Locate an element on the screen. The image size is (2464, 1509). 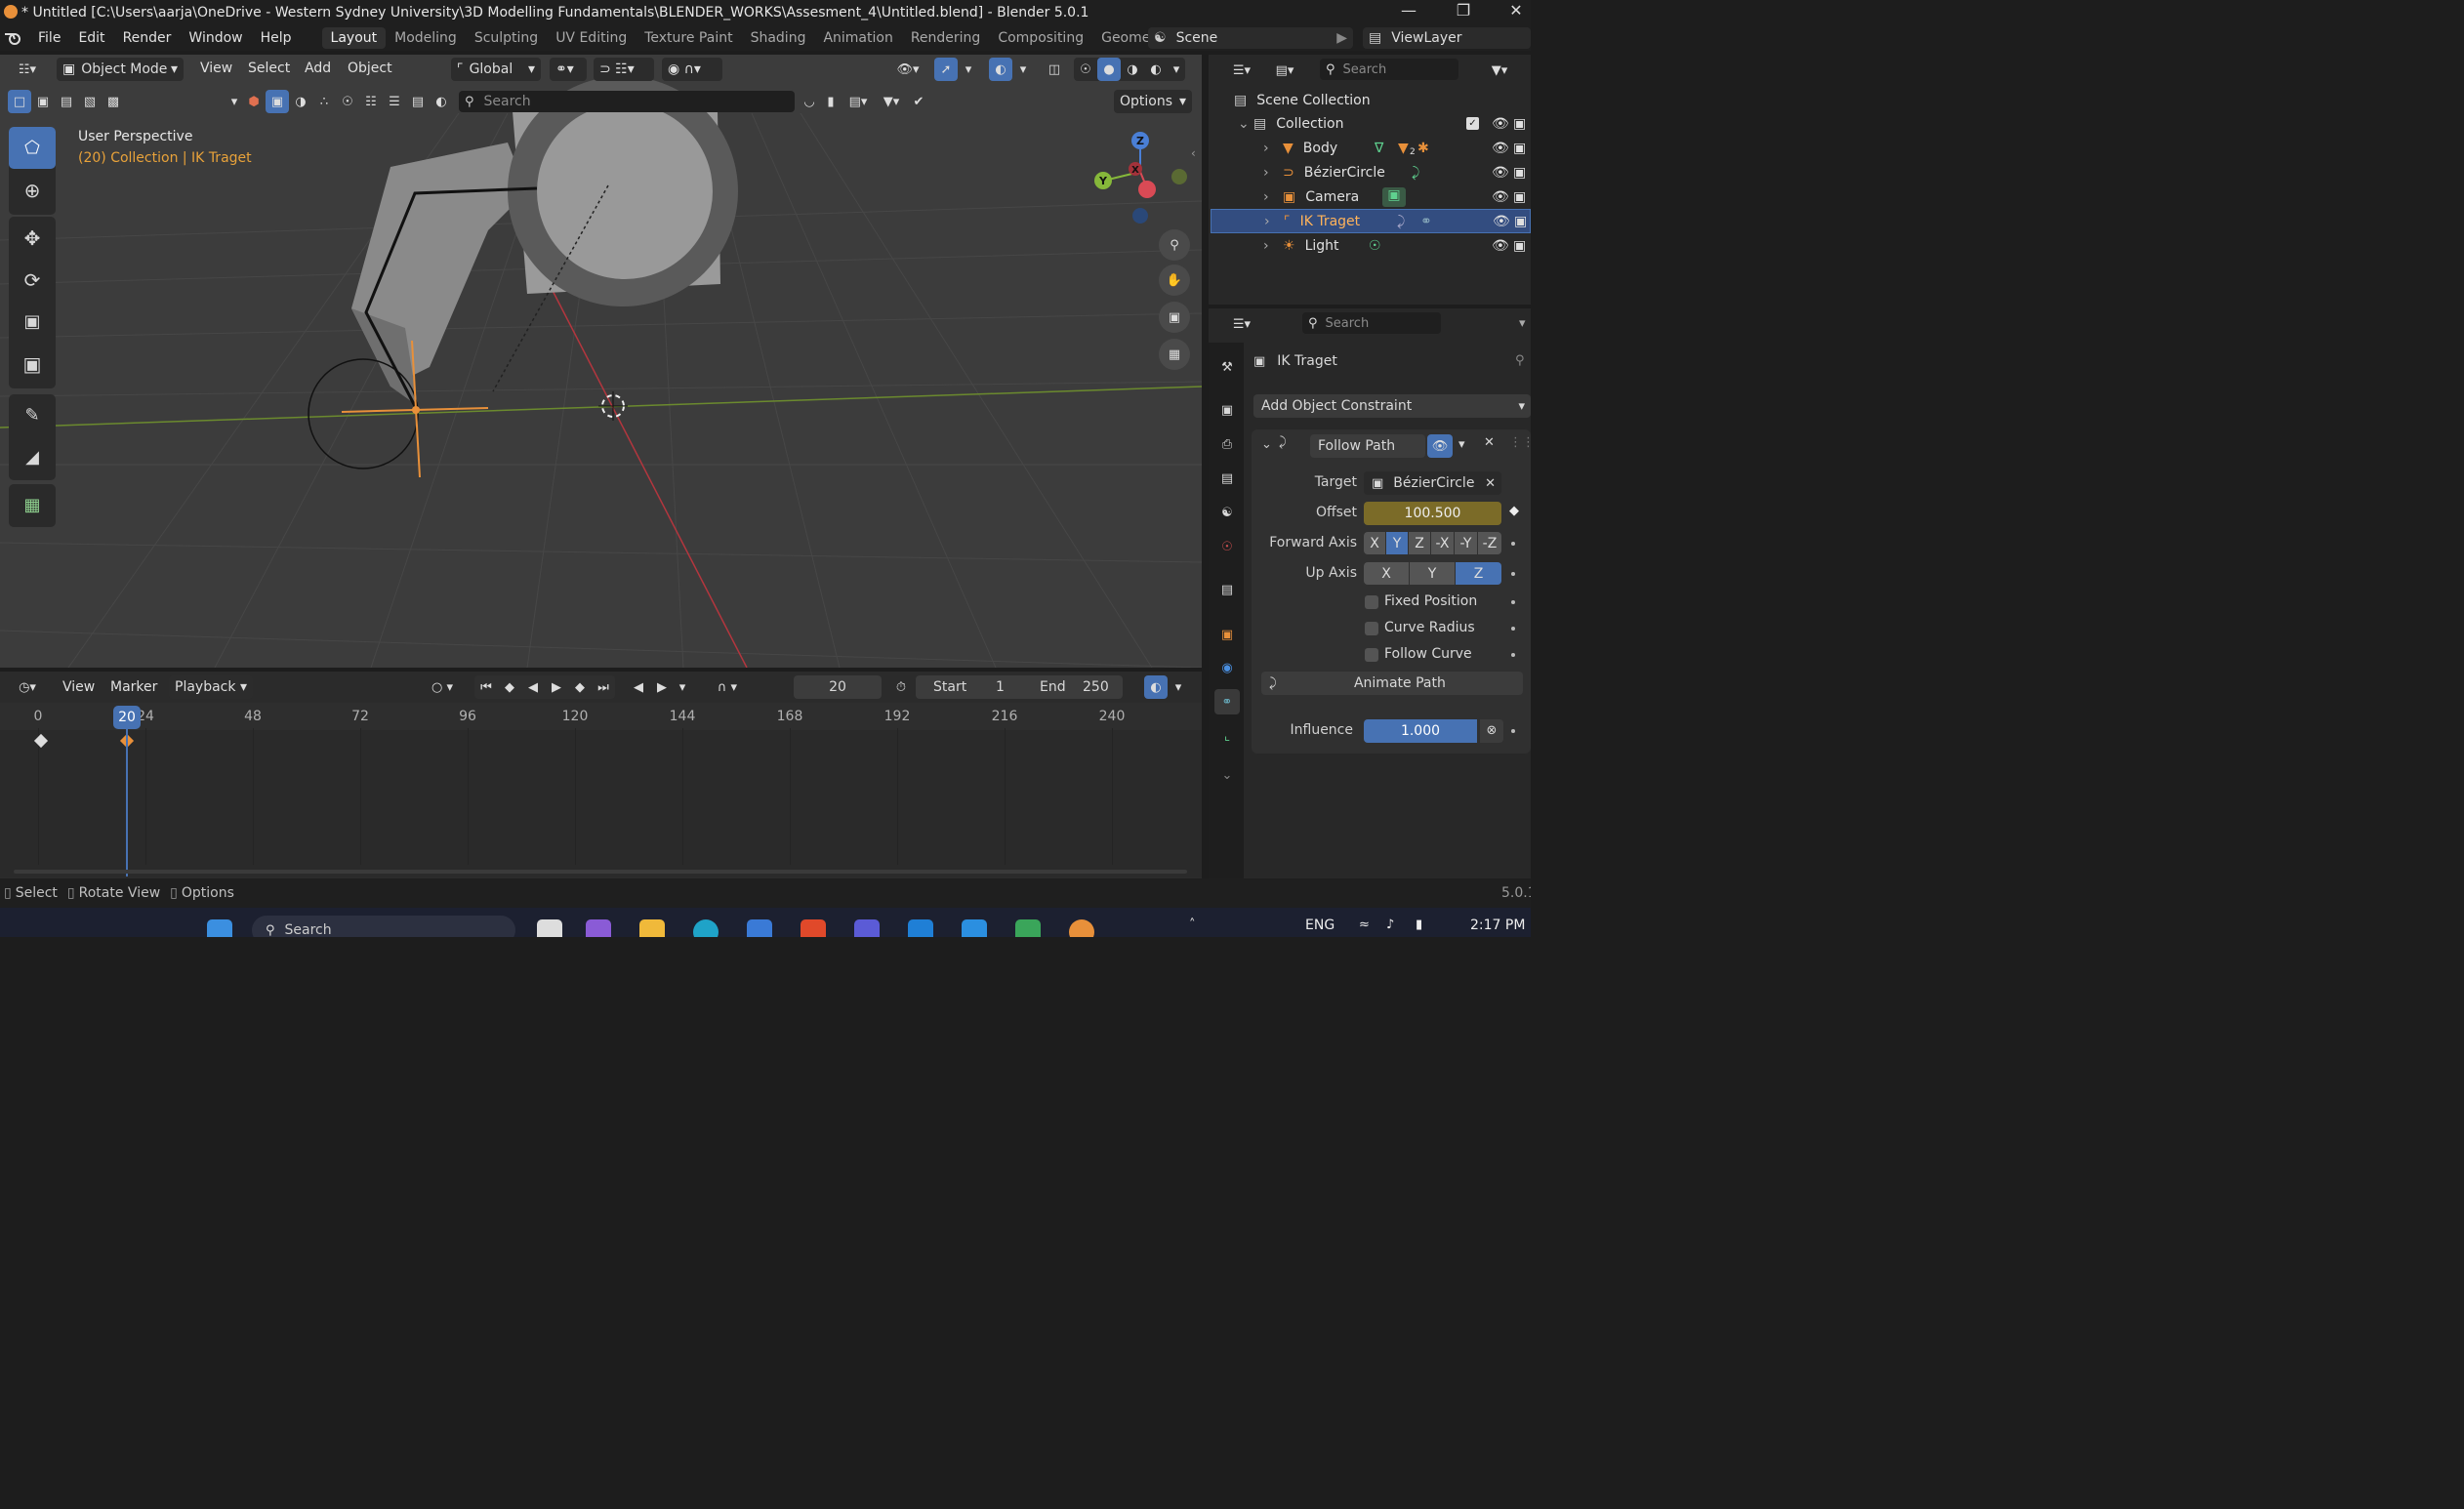
show-hidden-icons: ˄ is located at coordinates (1192, 925).